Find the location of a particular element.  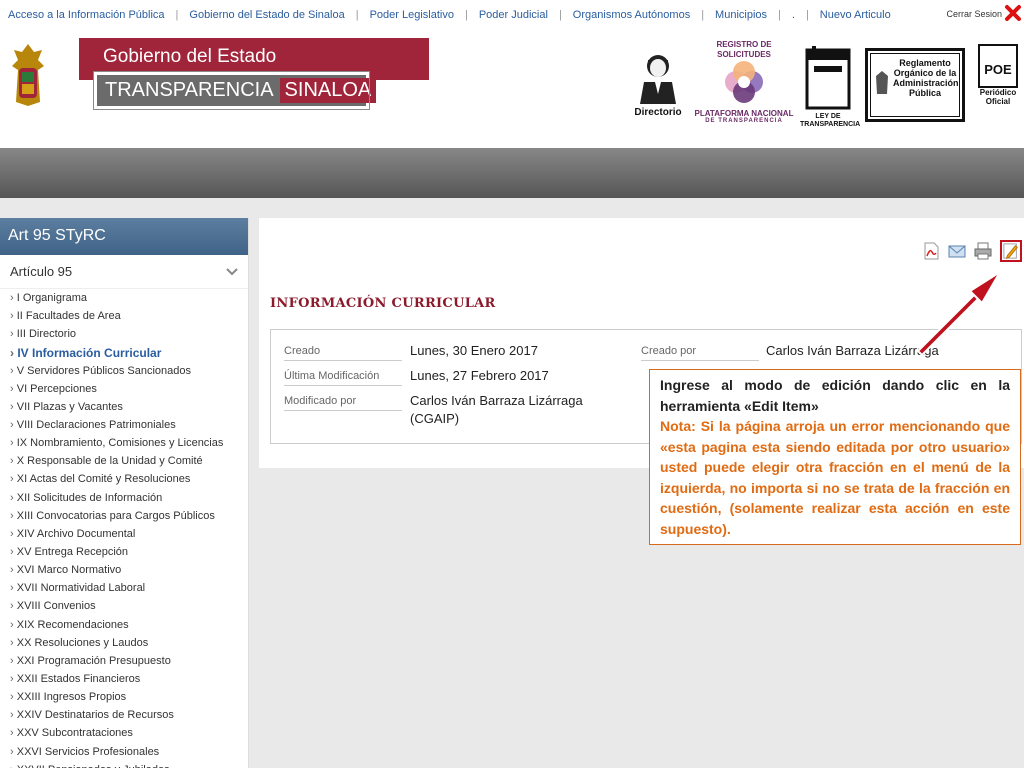

created-label: Creado is located at coordinates (343, 353).